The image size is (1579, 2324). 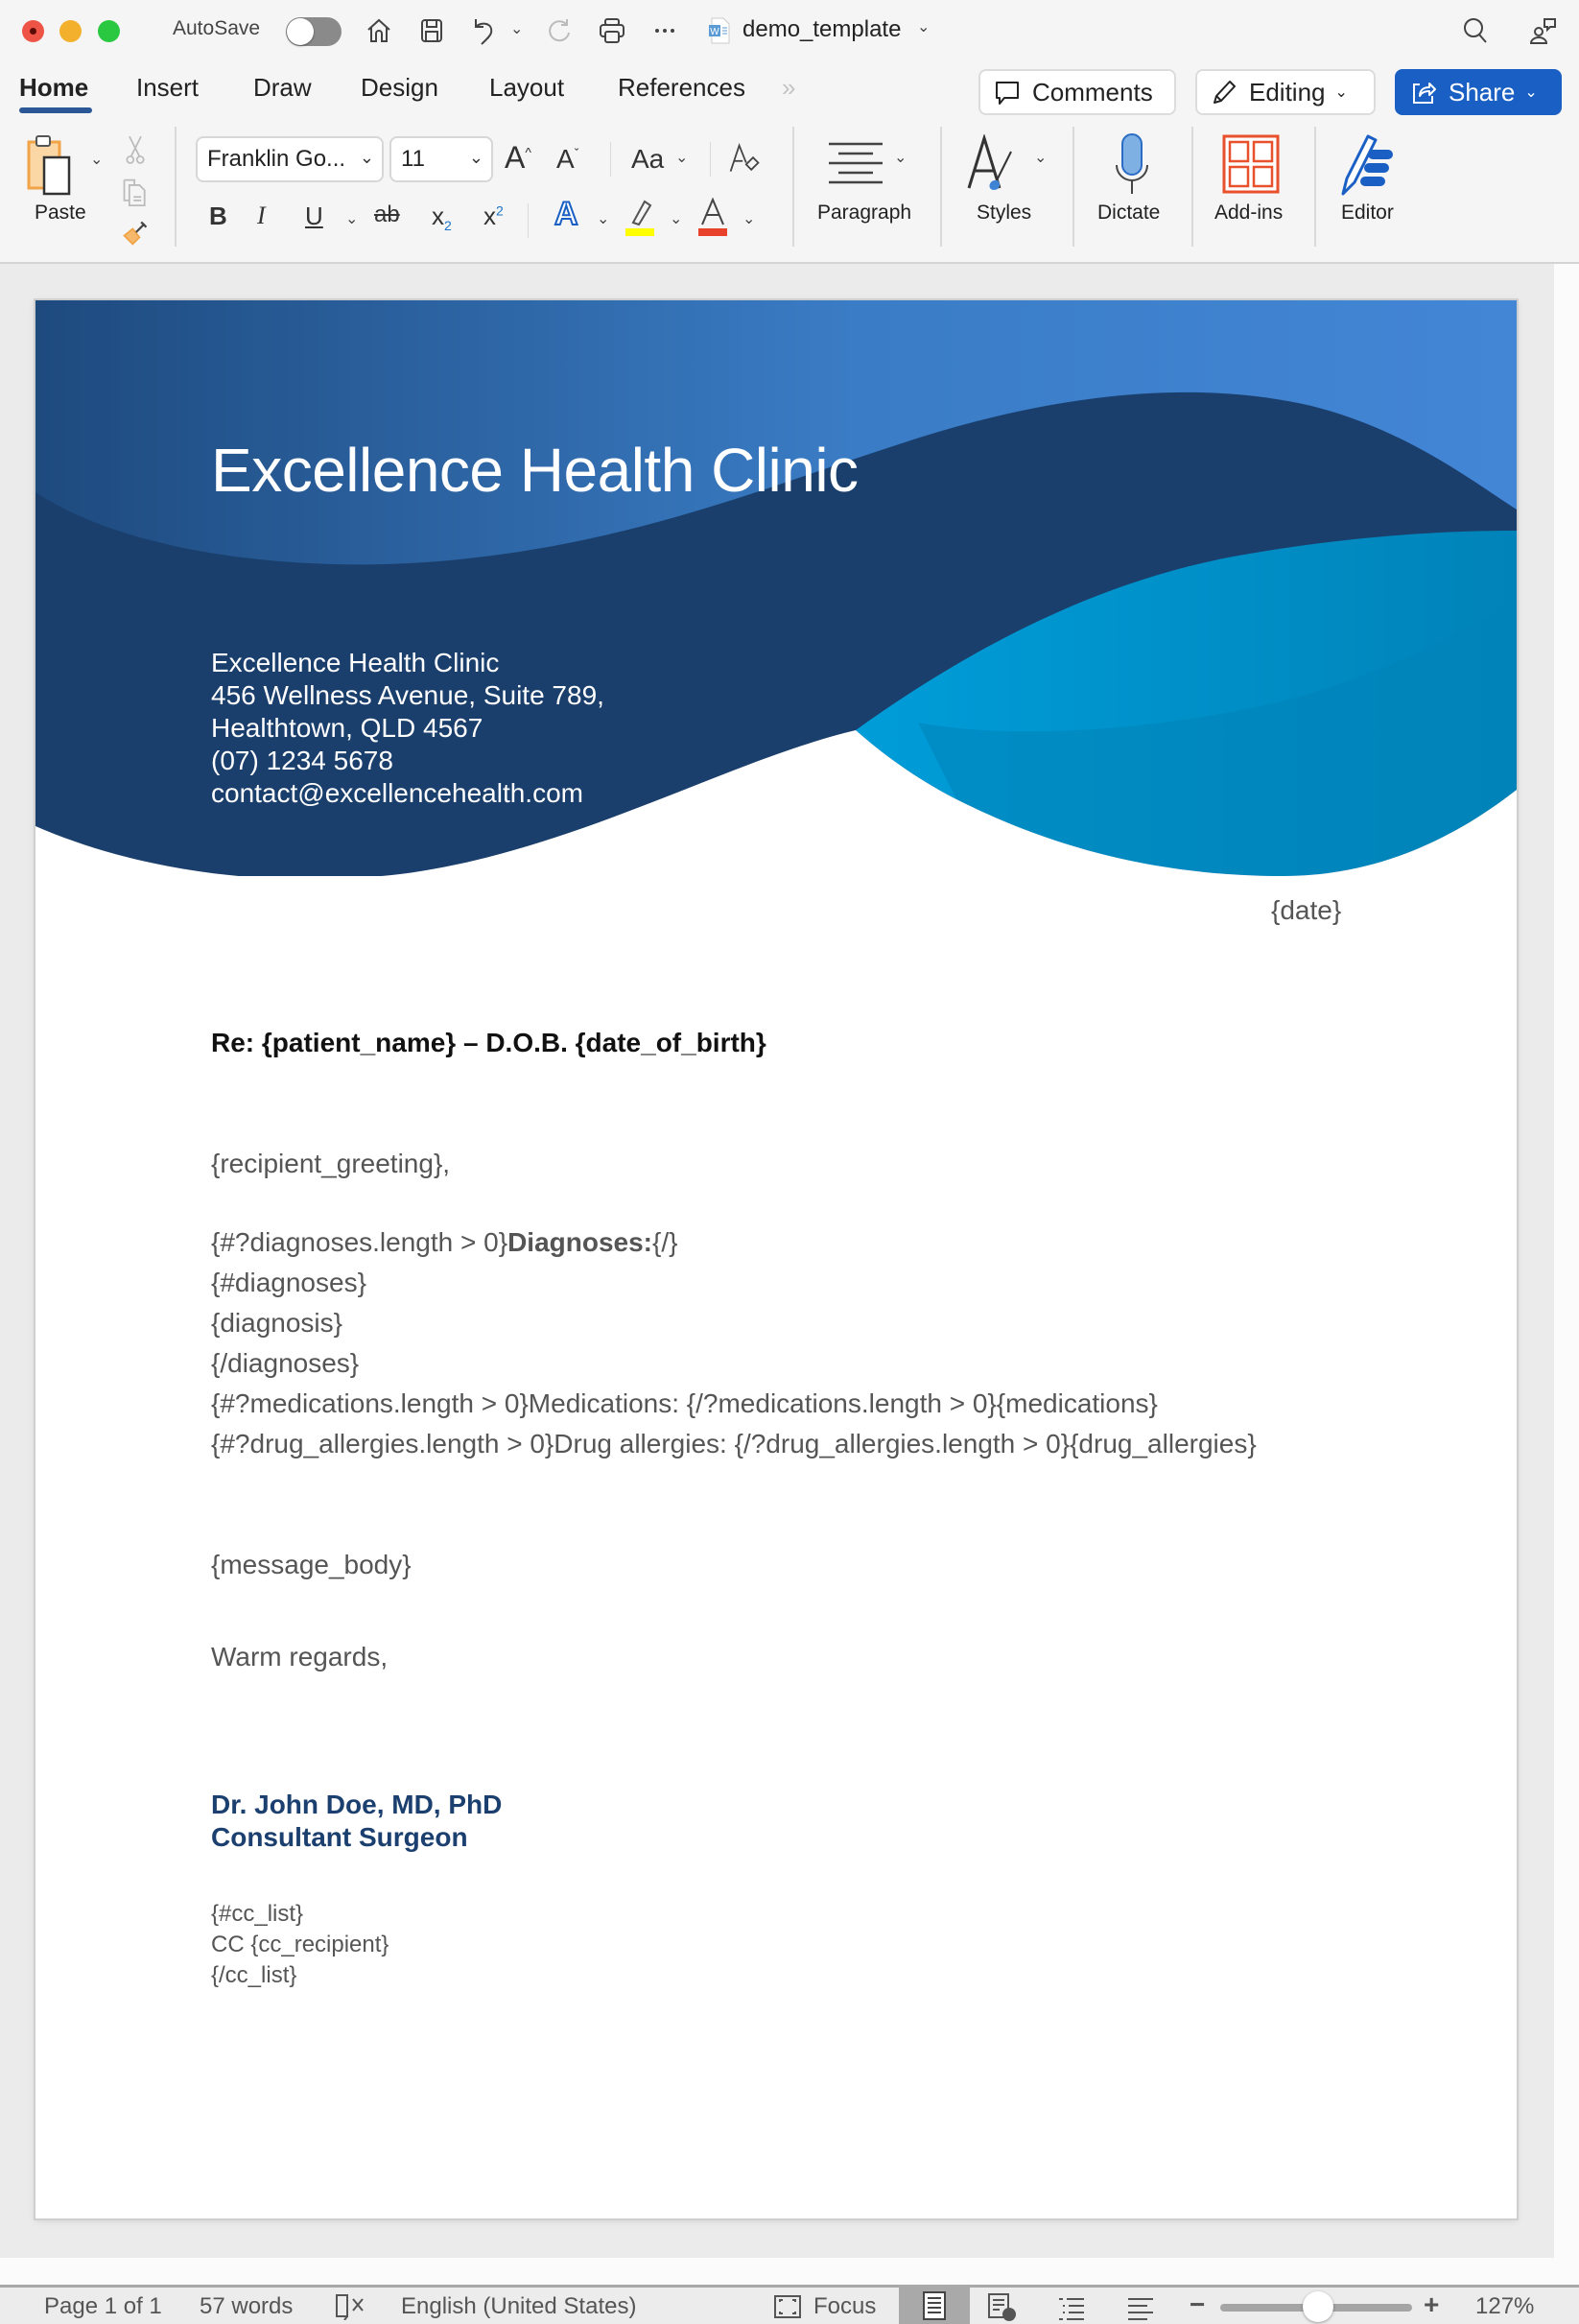 What do you see at coordinates (1249, 213) in the screenshot?
I see `add-ins-label: Add-ins` at bounding box center [1249, 213].